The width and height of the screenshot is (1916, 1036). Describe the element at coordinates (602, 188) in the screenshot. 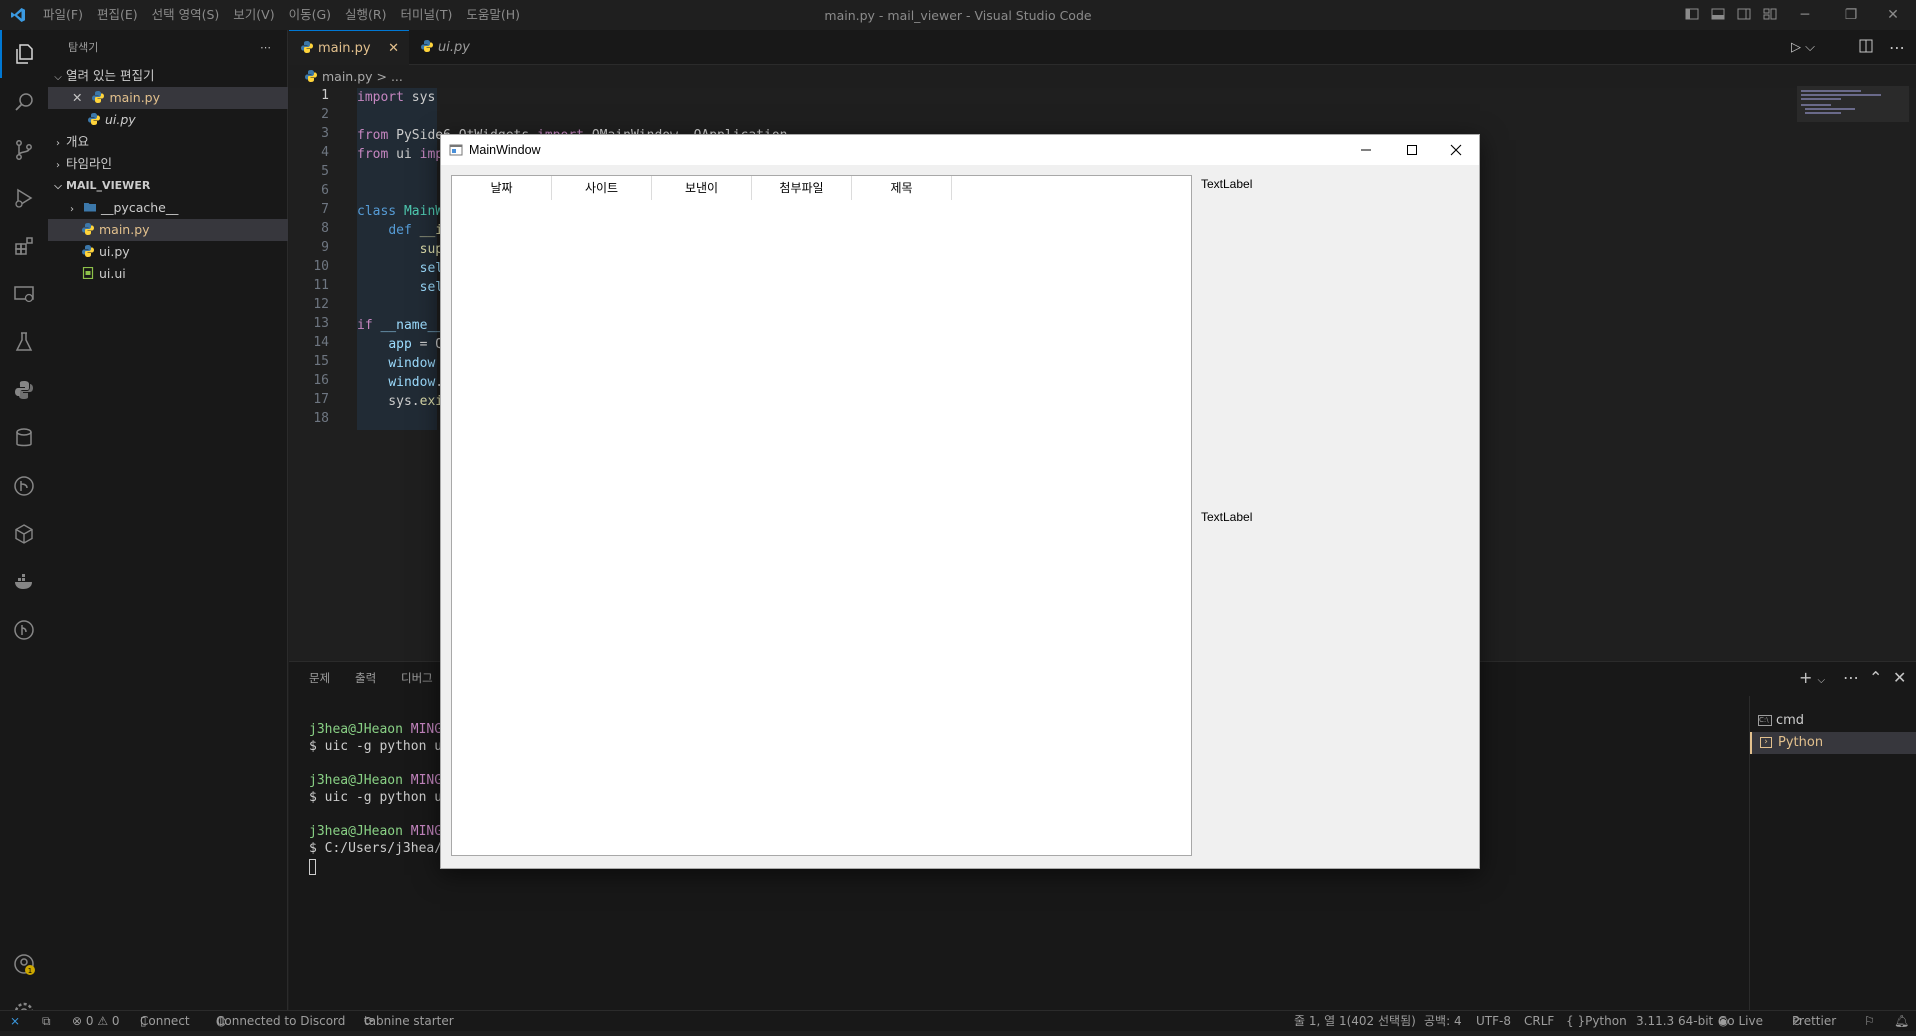

I see `column-header-site: 사이트` at that location.